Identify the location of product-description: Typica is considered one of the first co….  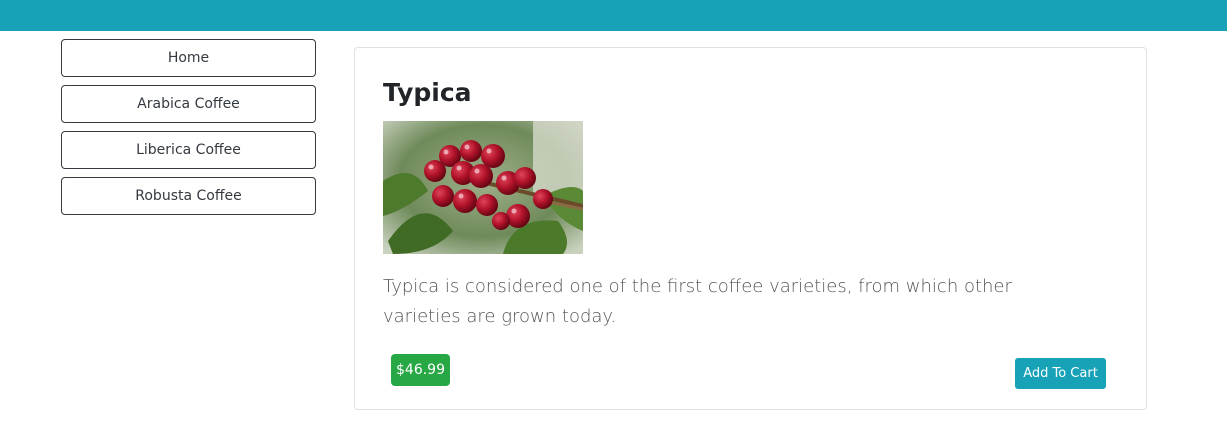
(697, 301).